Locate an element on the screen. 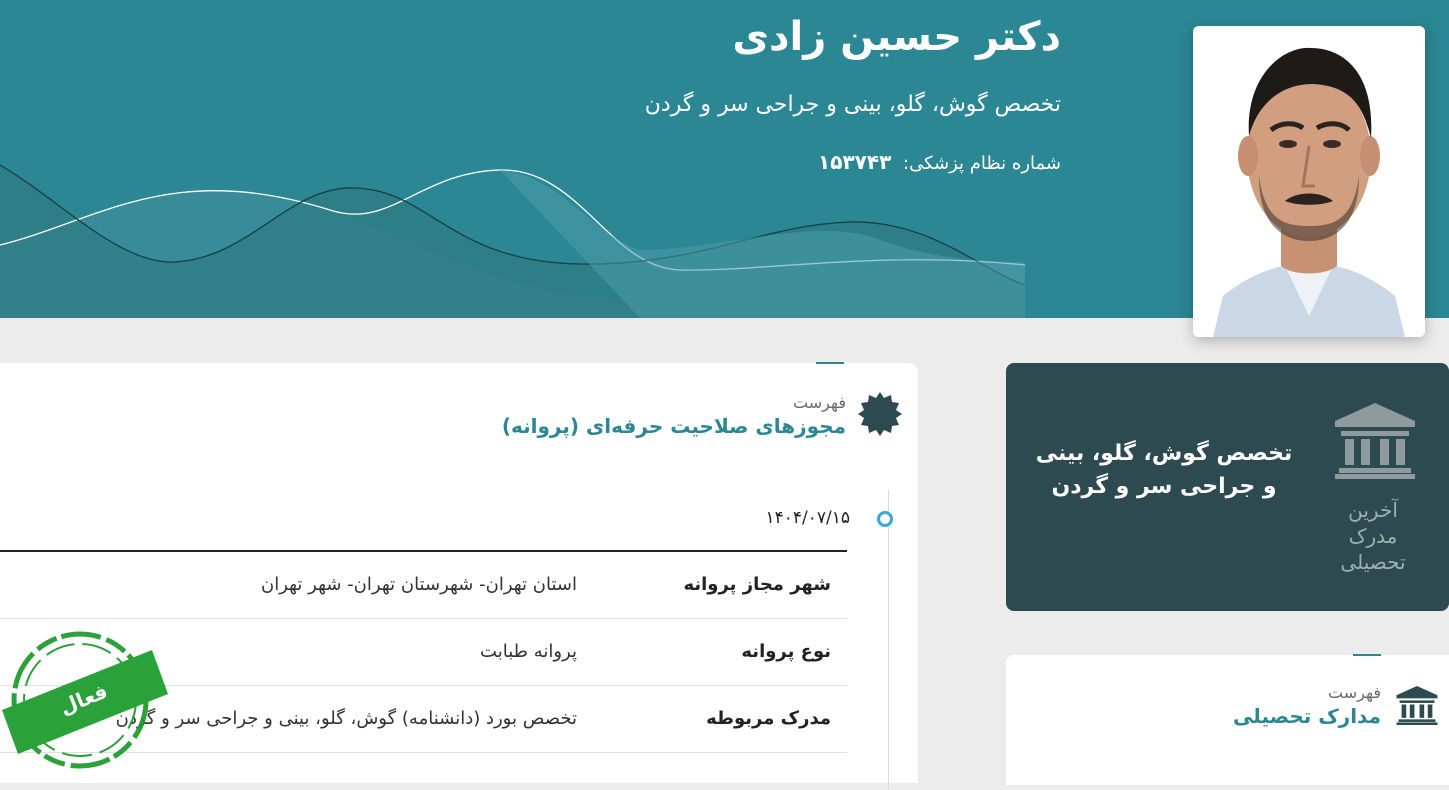  medical-code-row: شماره نظام پزشکی: ۱۵۳۷۴۳ is located at coordinates (939, 162).